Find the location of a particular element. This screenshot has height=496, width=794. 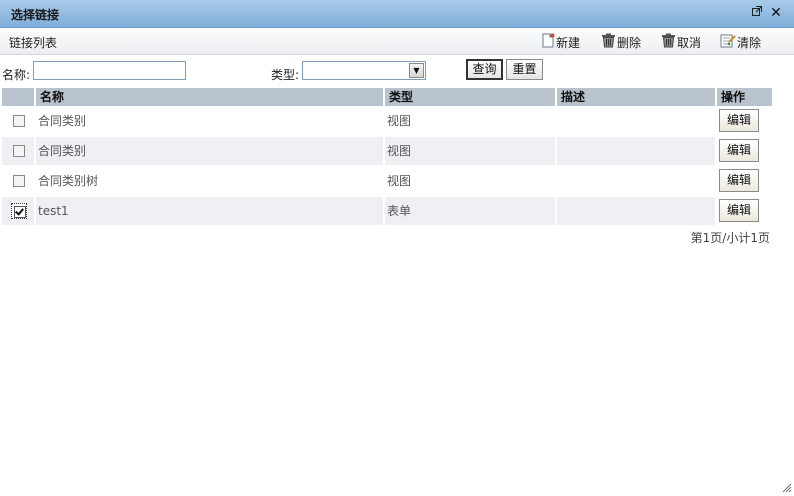

resize-grip-icon is located at coordinates (786, 487).